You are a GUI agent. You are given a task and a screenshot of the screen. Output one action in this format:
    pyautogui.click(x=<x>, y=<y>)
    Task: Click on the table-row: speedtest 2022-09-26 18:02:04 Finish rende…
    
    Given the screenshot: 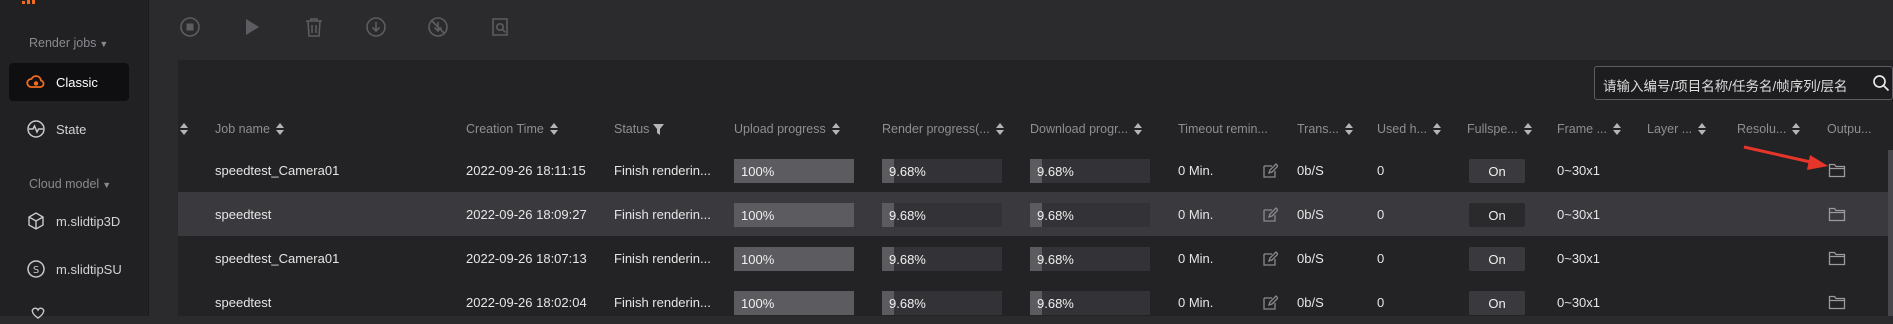 What is the action you would take?
    pyautogui.click(x=1035, y=302)
    